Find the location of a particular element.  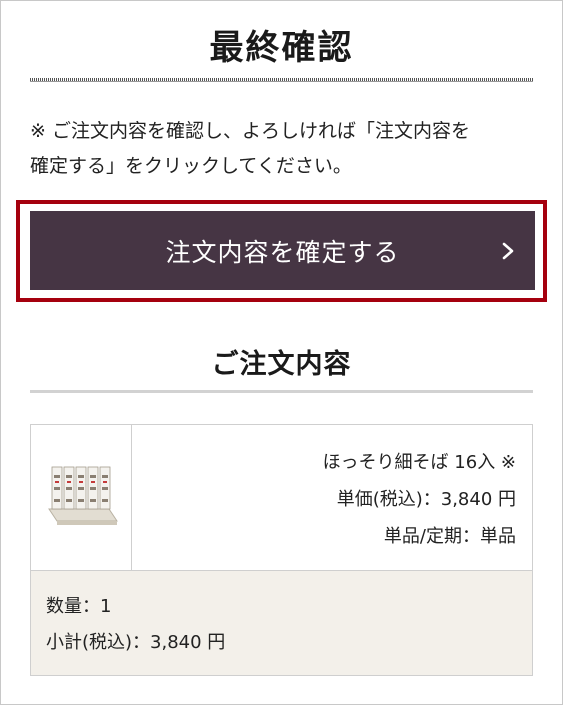

product-purchase-type: 単品/定期：単品 is located at coordinates (449, 536).